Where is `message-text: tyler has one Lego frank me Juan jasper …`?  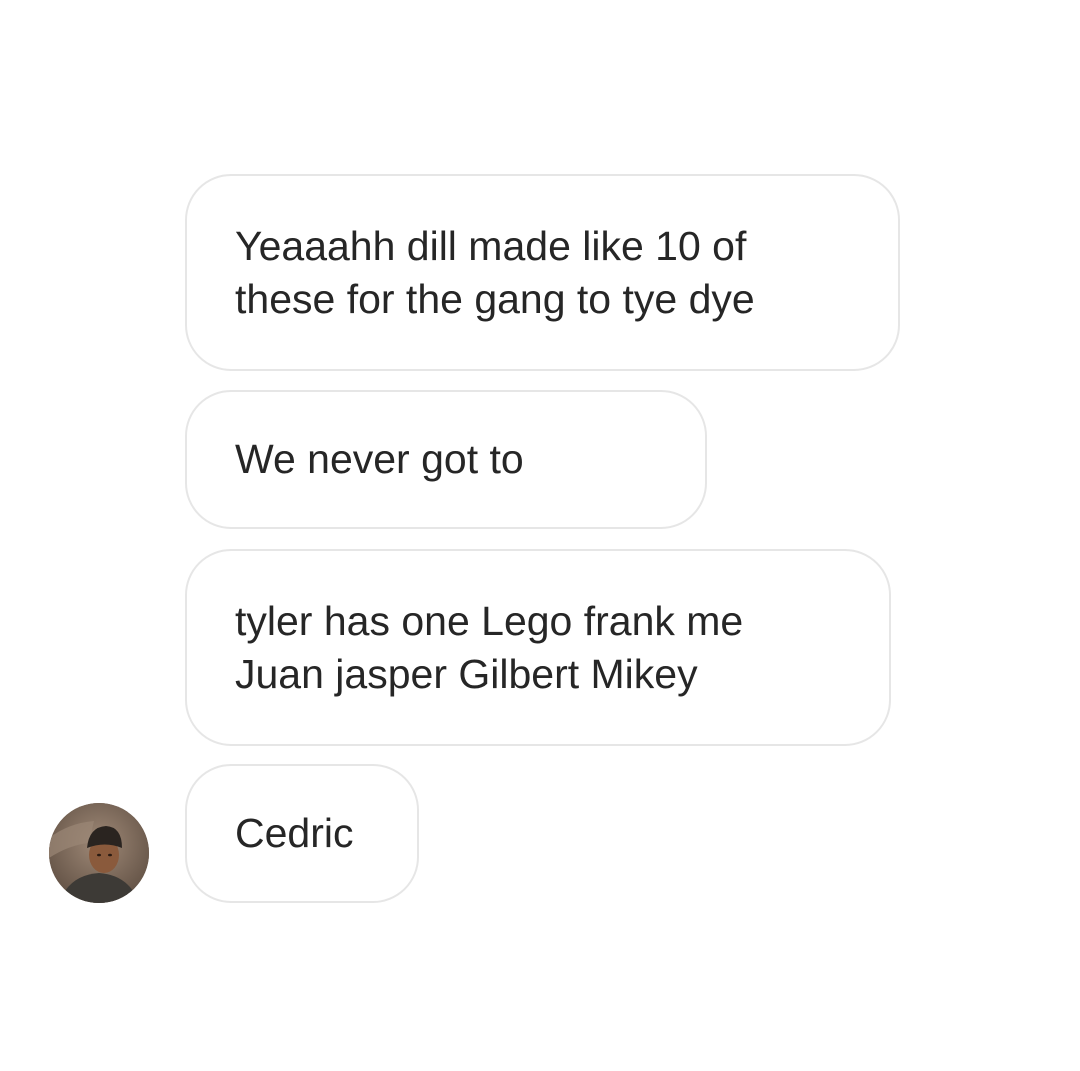
message-text: tyler has one Lego frank me Juan jasper … is located at coordinates (489, 647).